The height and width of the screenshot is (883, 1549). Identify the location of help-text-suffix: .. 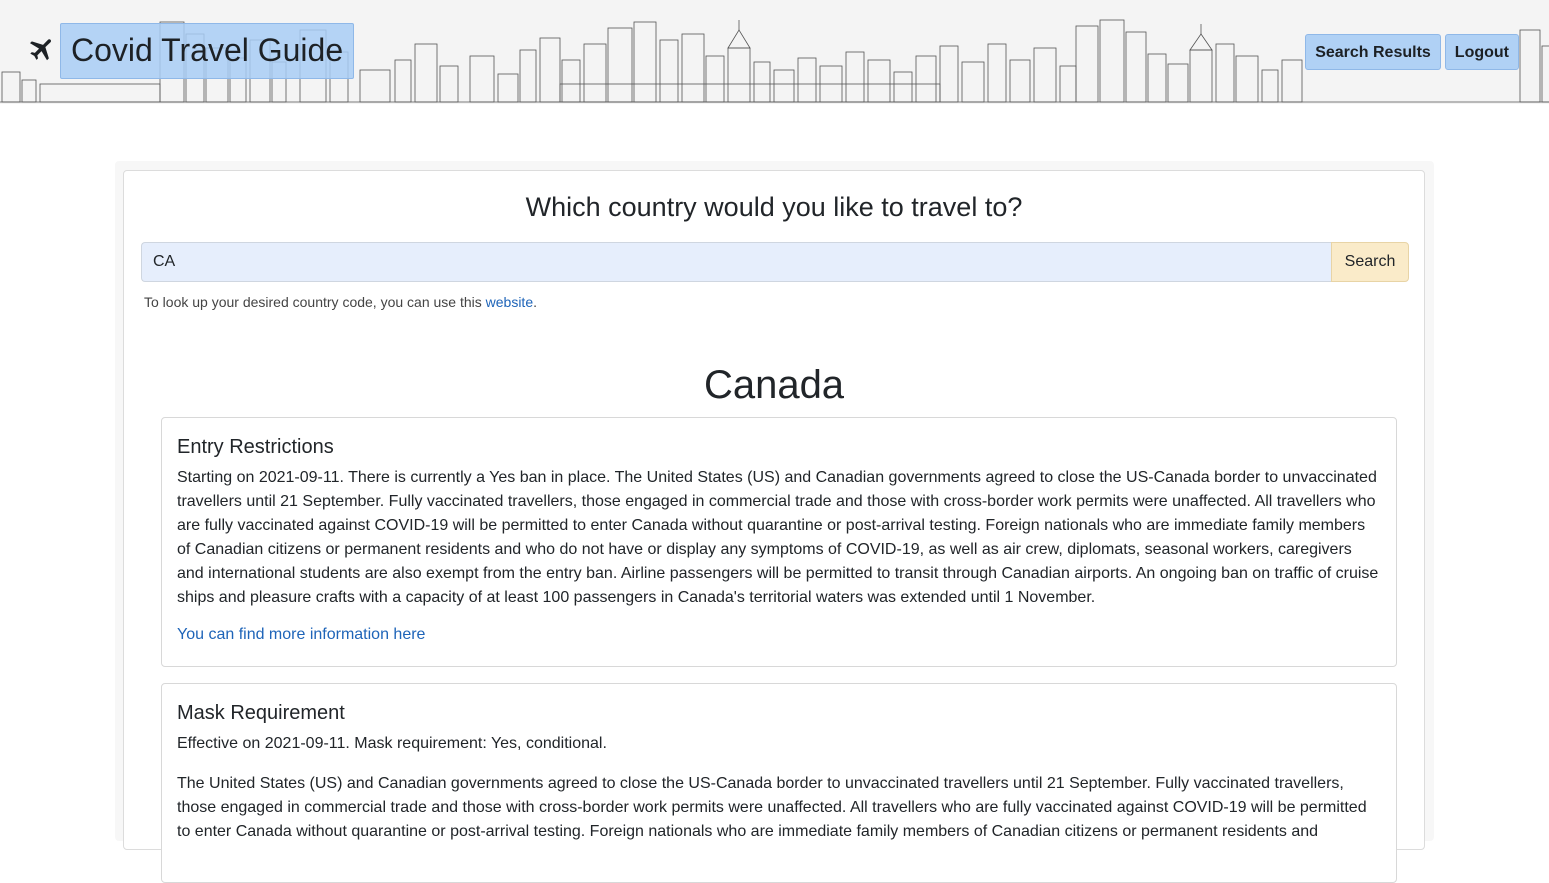
(535, 302).